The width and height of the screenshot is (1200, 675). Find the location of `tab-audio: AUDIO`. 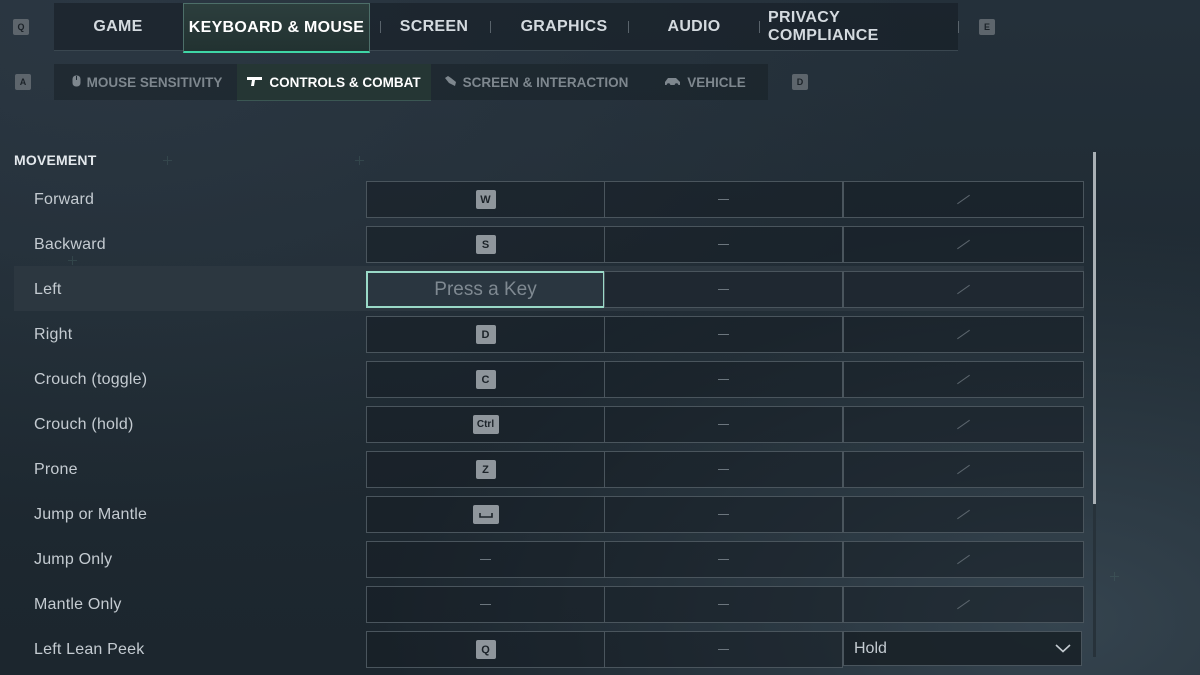

tab-audio: AUDIO is located at coordinates (694, 26).